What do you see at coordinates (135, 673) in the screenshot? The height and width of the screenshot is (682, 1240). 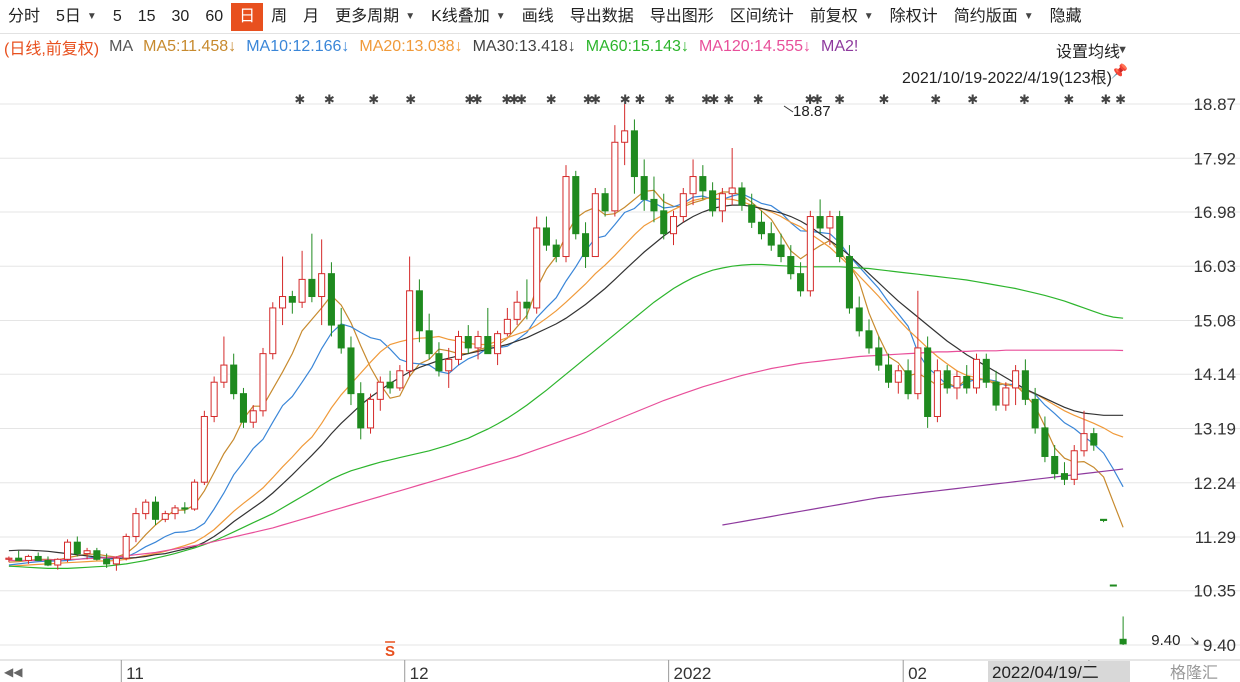 I see `x-tick-label: 11` at bounding box center [135, 673].